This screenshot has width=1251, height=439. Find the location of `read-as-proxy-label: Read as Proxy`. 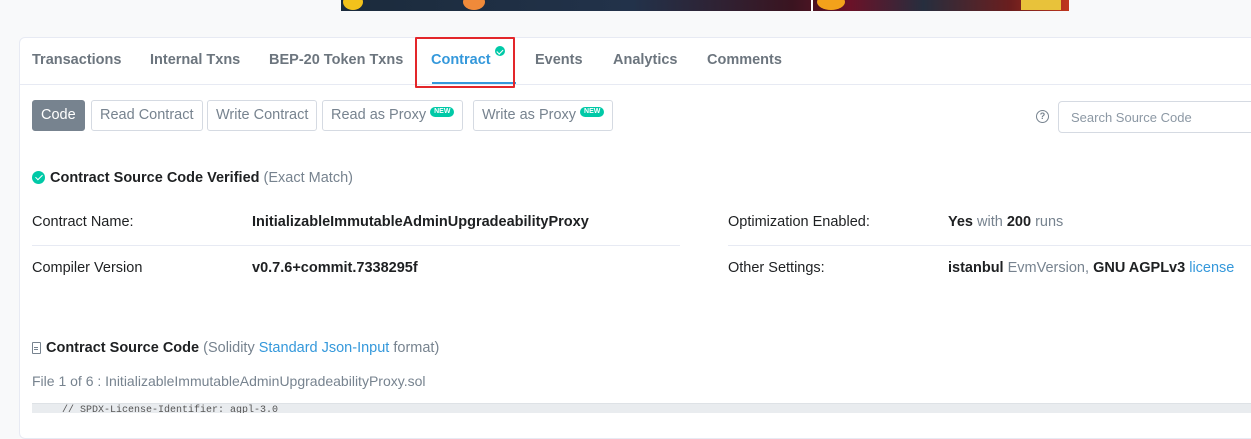

read-as-proxy-label: Read as Proxy is located at coordinates (379, 115).